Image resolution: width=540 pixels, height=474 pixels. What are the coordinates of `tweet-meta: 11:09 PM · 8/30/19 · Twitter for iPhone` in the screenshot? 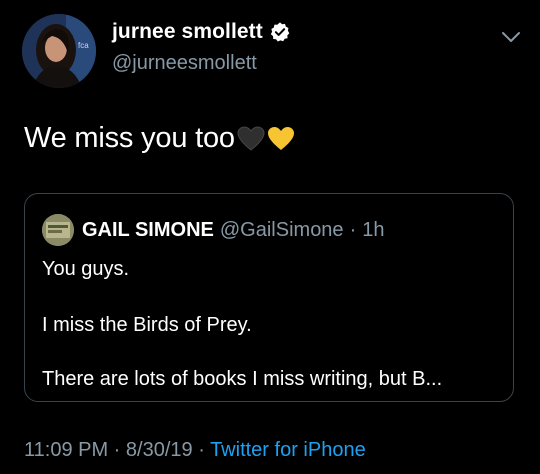 It's located at (195, 450).